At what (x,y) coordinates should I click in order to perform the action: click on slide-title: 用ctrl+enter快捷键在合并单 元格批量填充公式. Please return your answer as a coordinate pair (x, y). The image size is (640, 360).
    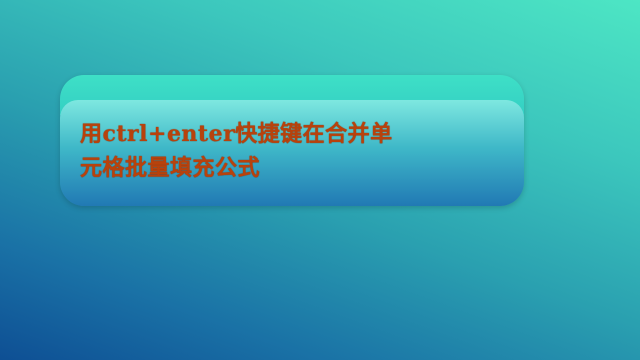
    Looking at the image, I should click on (295, 151).